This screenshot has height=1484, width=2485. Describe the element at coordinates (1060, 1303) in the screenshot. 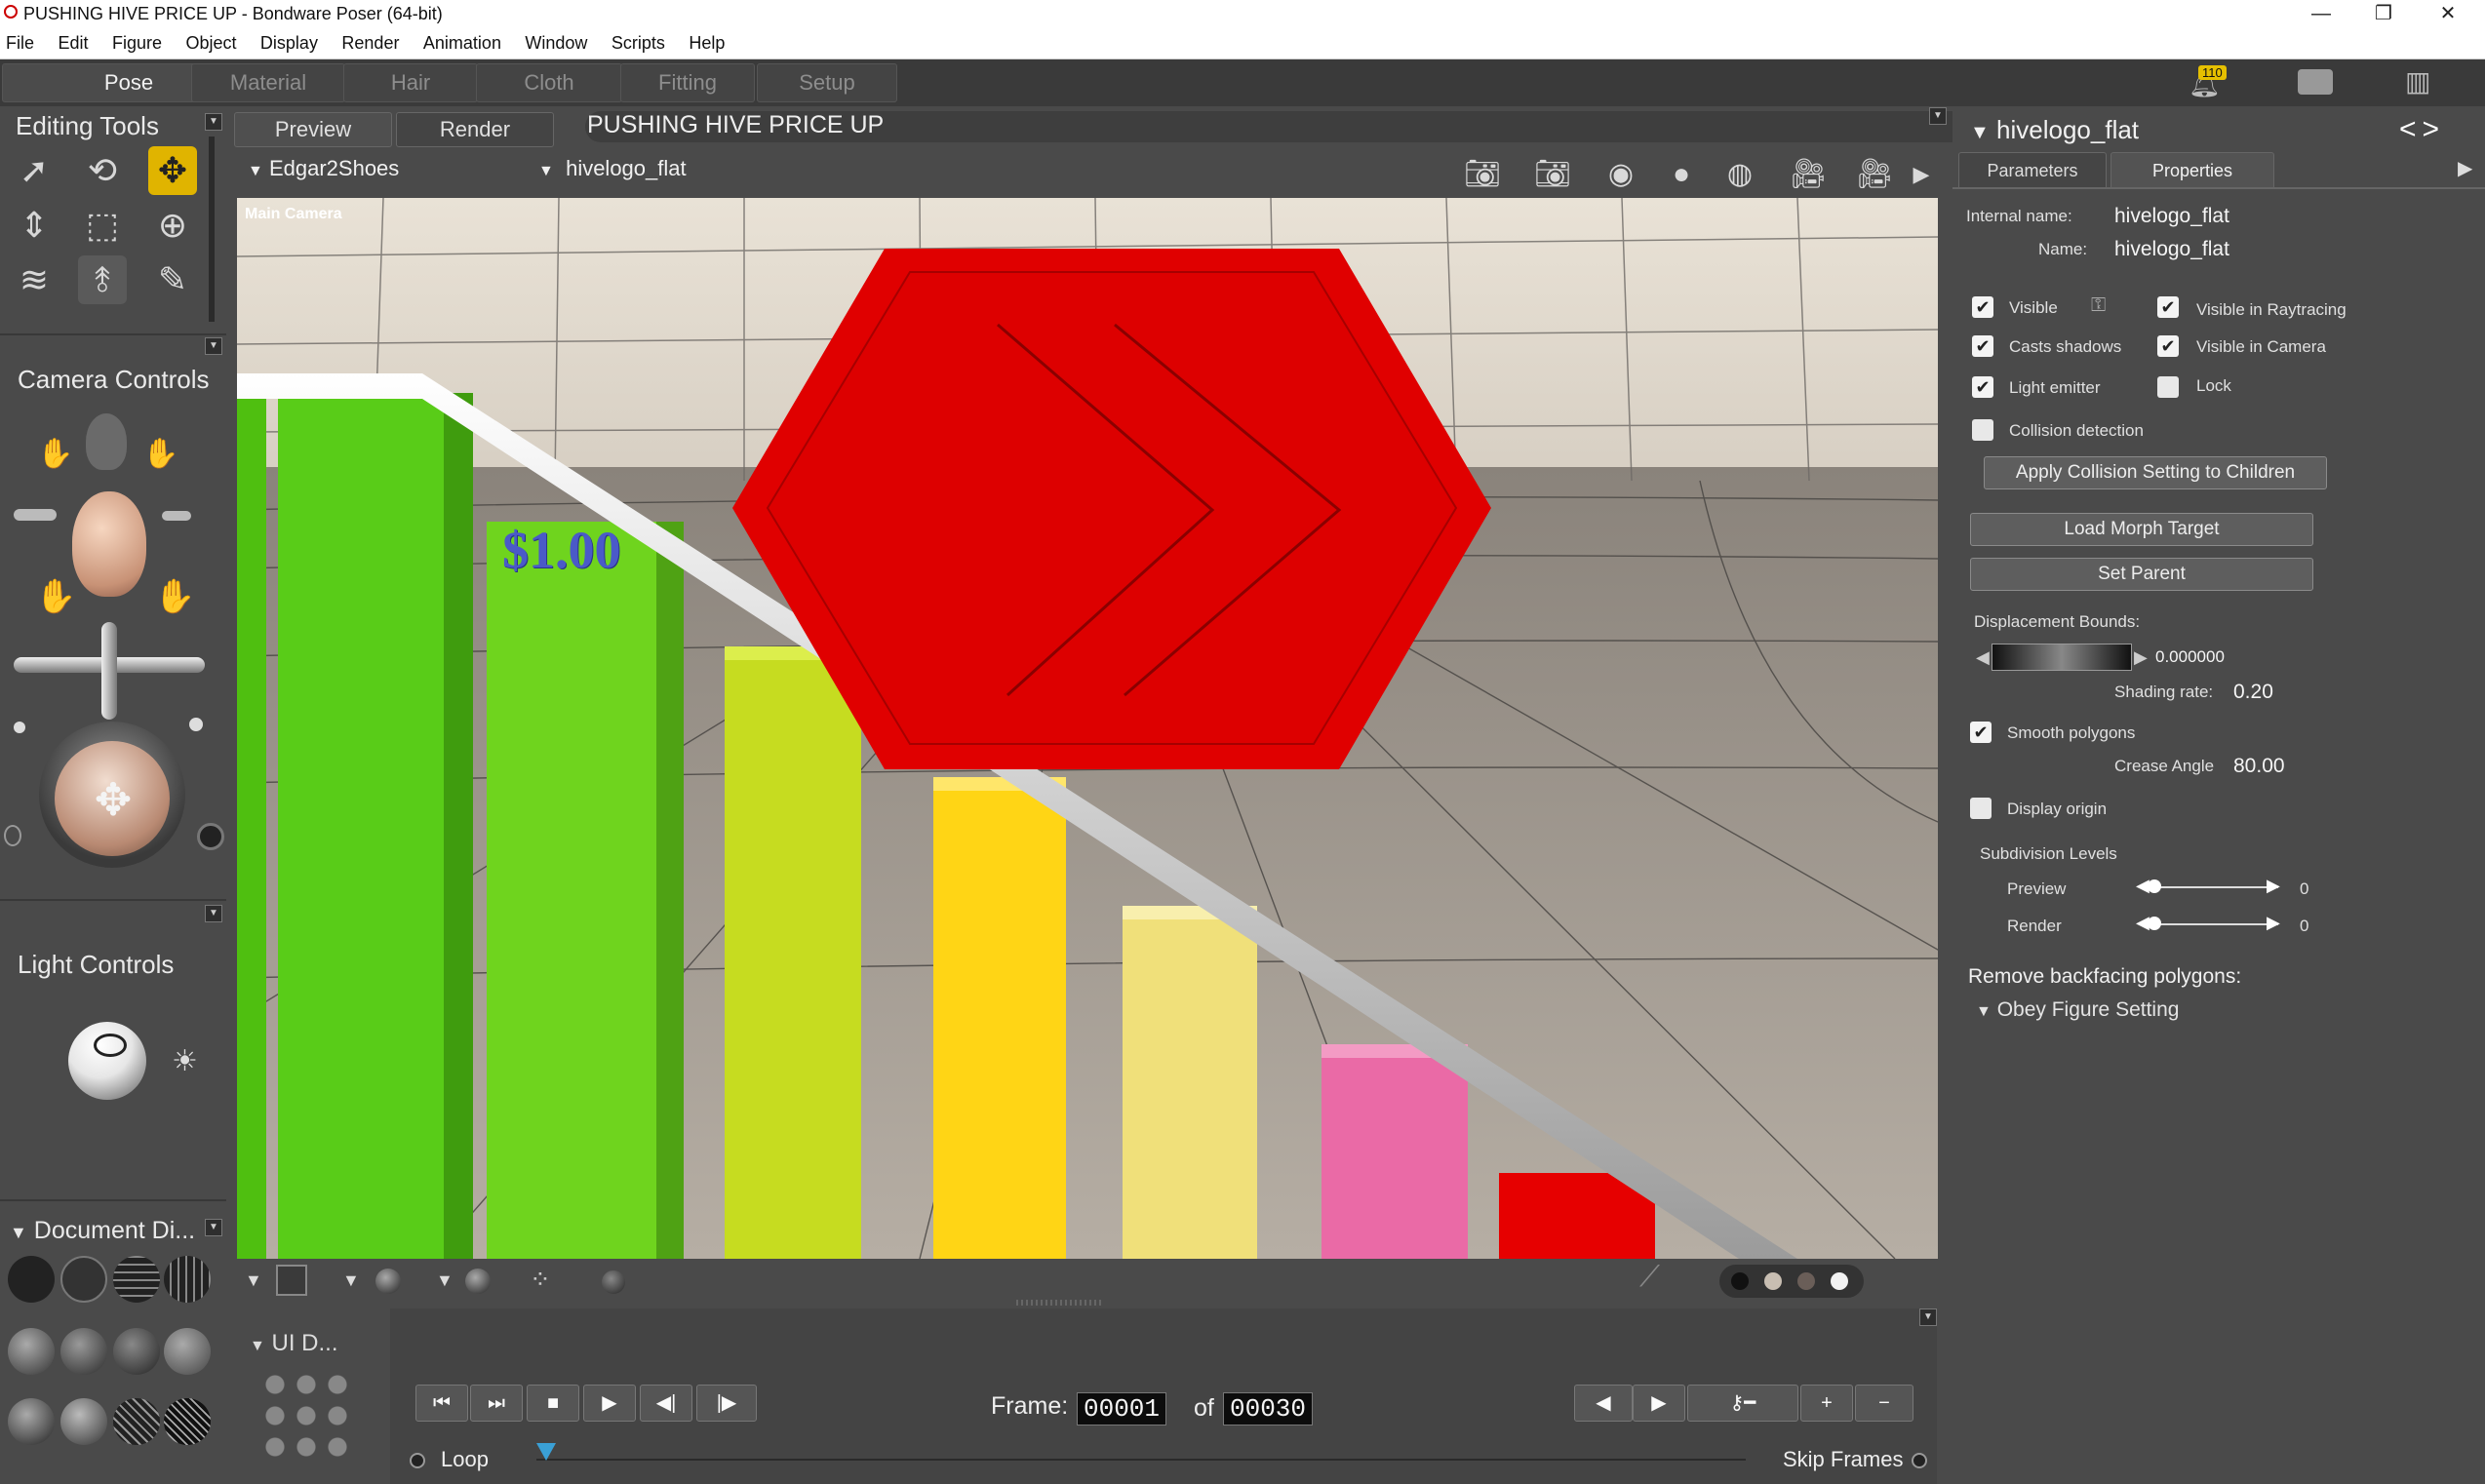

I see `panel-resize-grip` at that location.